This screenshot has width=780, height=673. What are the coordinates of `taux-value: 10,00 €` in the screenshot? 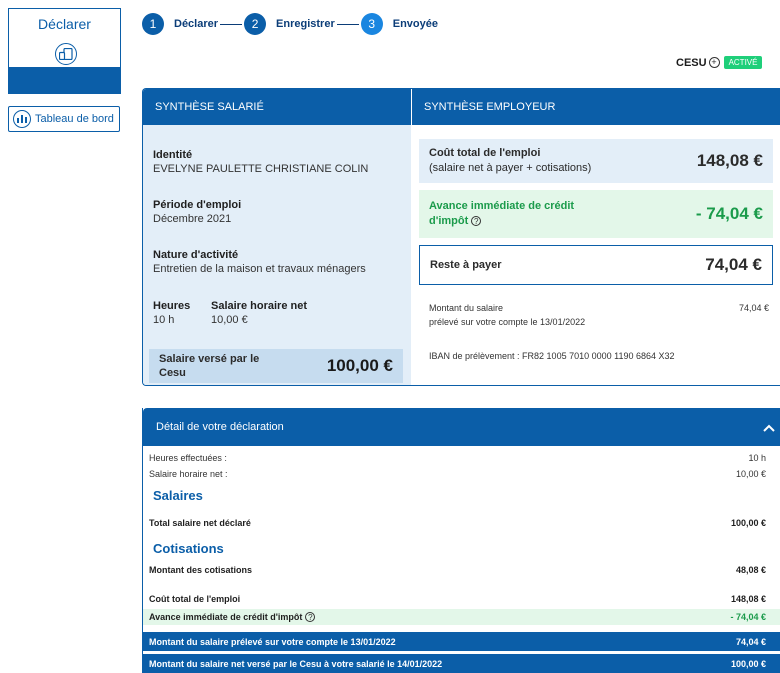 It's located at (229, 320).